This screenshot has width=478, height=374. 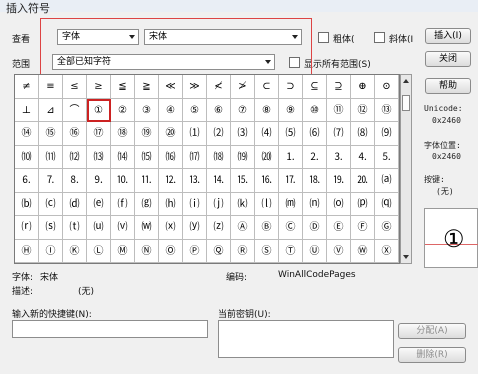 What do you see at coordinates (379, 37) in the screenshot?
I see `italic-checkbox` at bounding box center [379, 37].